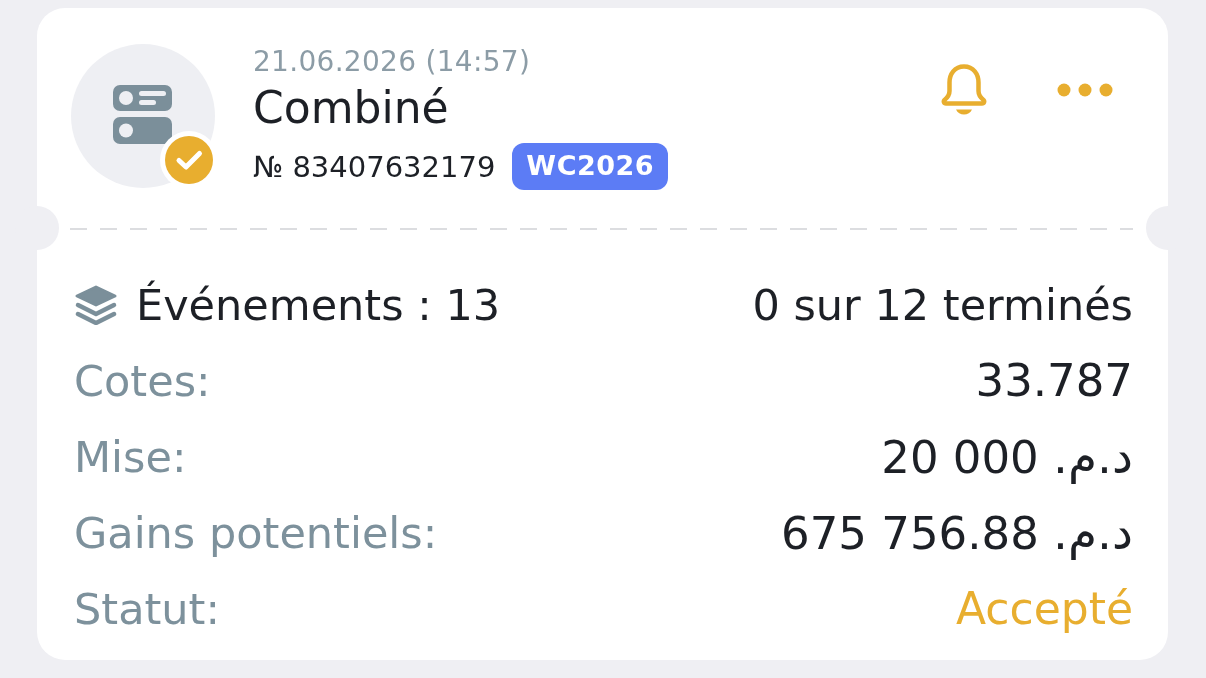 This screenshot has width=1206, height=678. Describe the element at coordinates (392, 62) in the screenshot. I see `bet-date: 21.06.2026 (14:57)` at that location.